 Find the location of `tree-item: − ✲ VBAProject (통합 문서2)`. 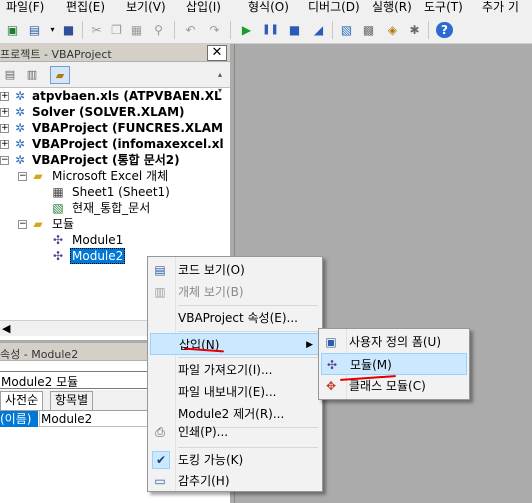

tree-item: − ✲ VBAProject (통합 문서2) is located at coordinates (115, 160).